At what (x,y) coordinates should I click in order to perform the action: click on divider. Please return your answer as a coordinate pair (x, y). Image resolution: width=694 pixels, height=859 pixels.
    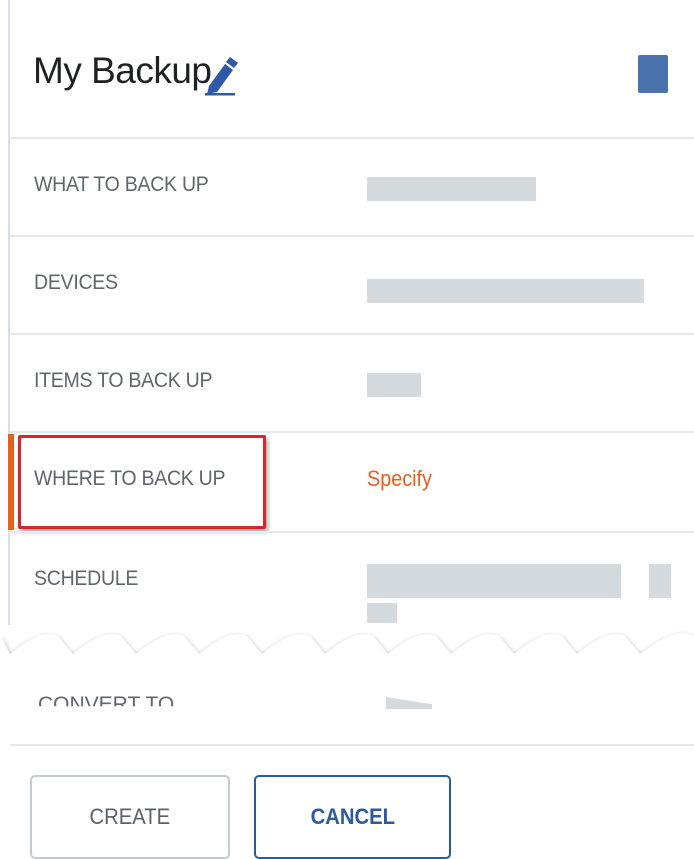
    Looking at the image, I should click on (352, 745).